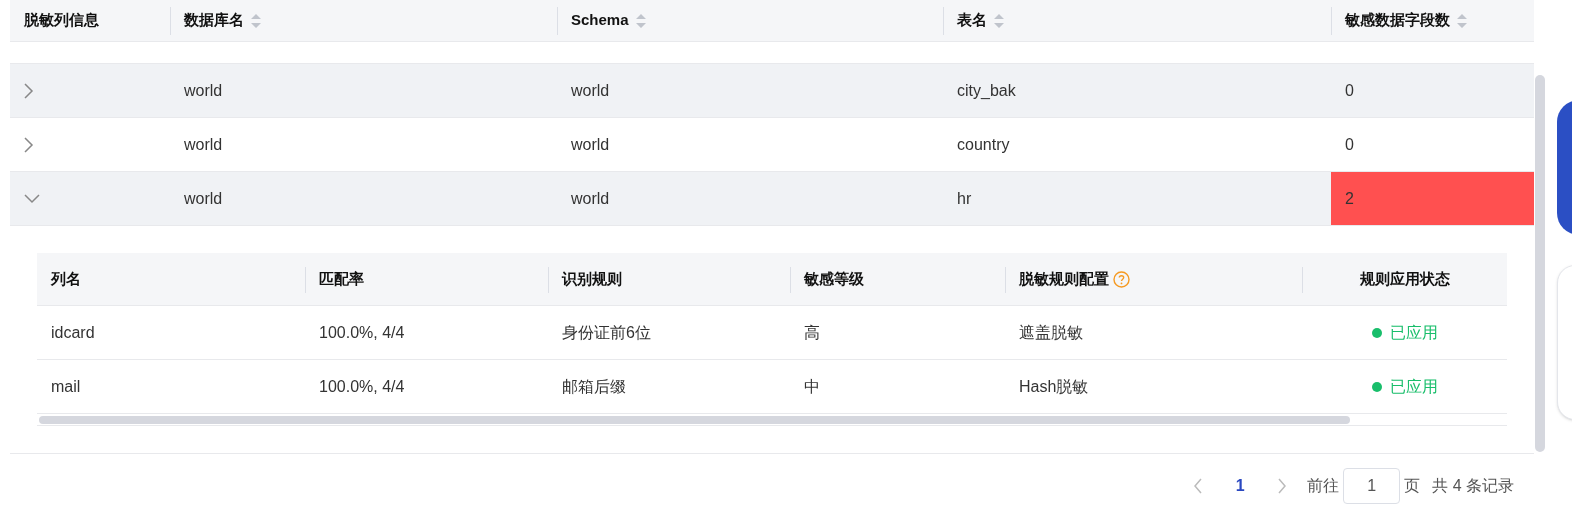  What do you see at coordinates (1054, 386) in the screenshot?
I see `table-cell: Hash脱敏` at bounding box center [1054, 386].